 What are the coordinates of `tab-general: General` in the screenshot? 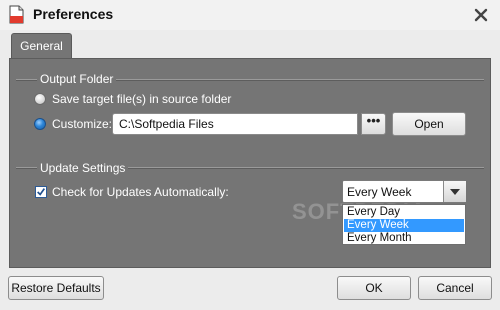 It's located at (41, 45).